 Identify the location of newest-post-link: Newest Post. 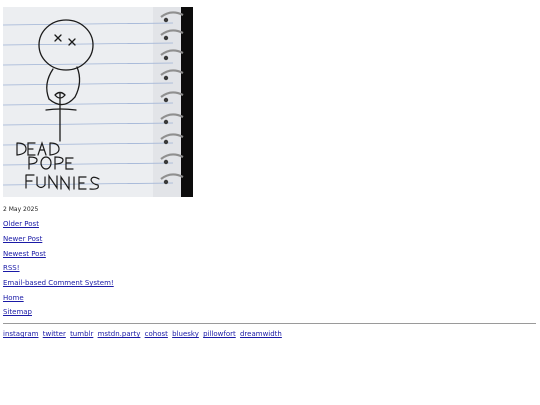
(24, 254).